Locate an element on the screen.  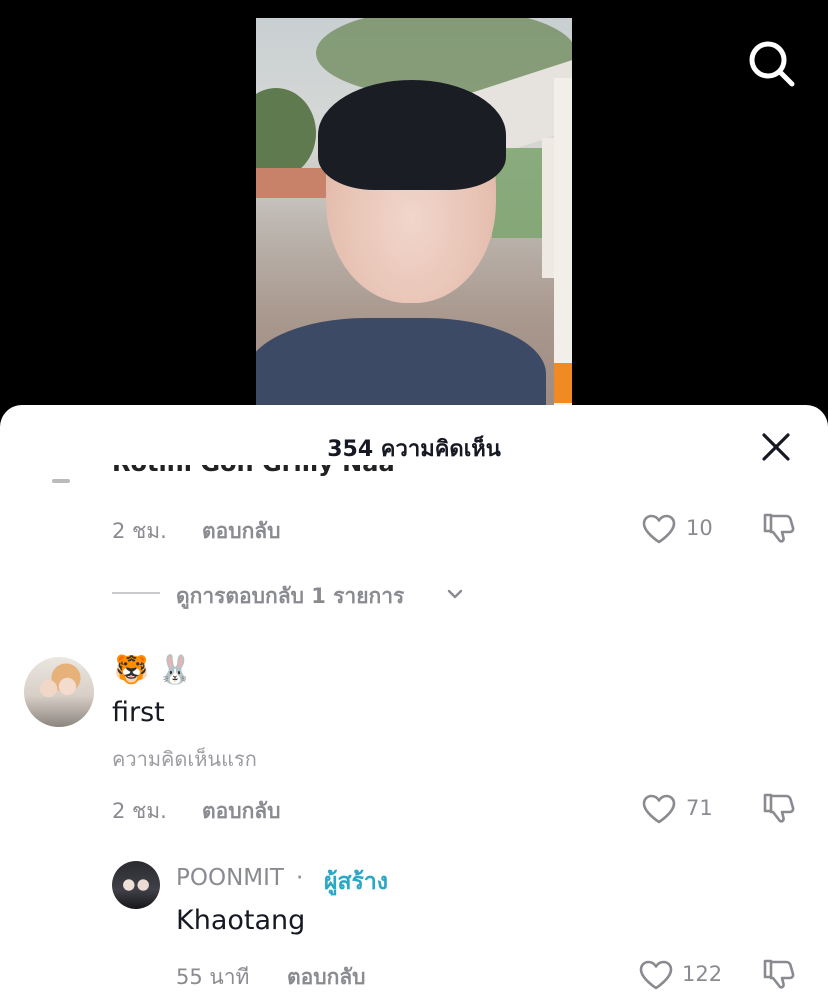
like-count: 10 is located at coordinates (699, 528).